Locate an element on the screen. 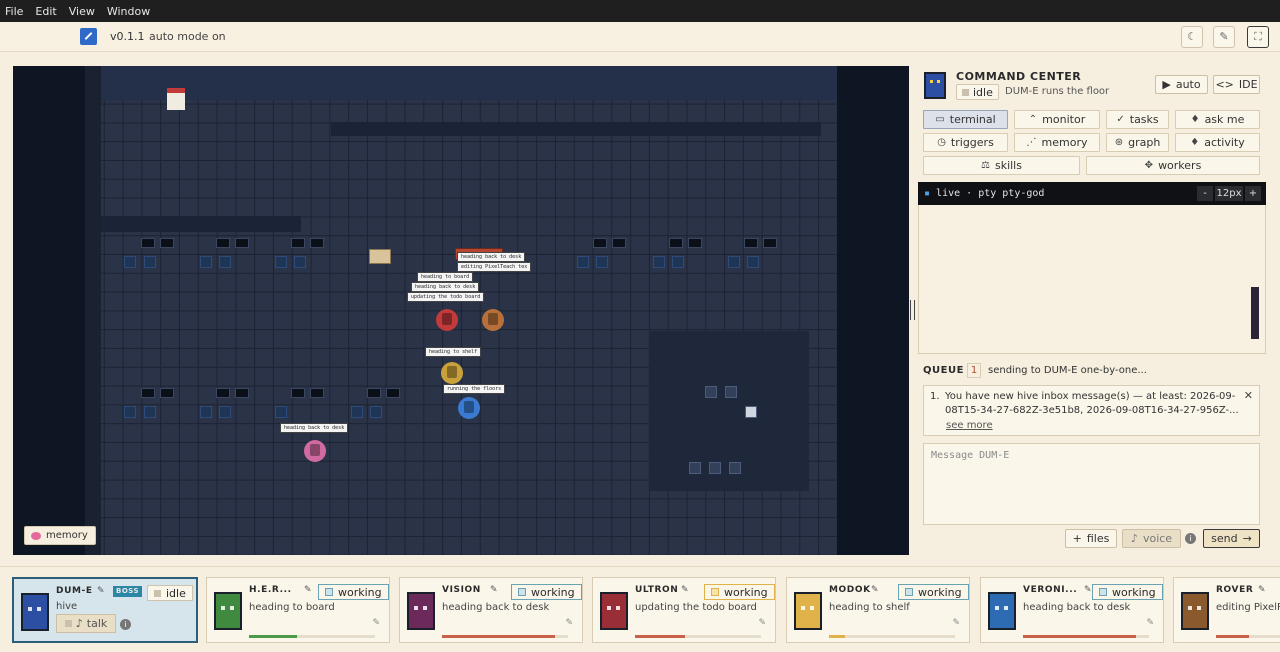 This screenshot has height=652, width=1280. talk-button: ♪ talk is located at coordinates (86, 623).